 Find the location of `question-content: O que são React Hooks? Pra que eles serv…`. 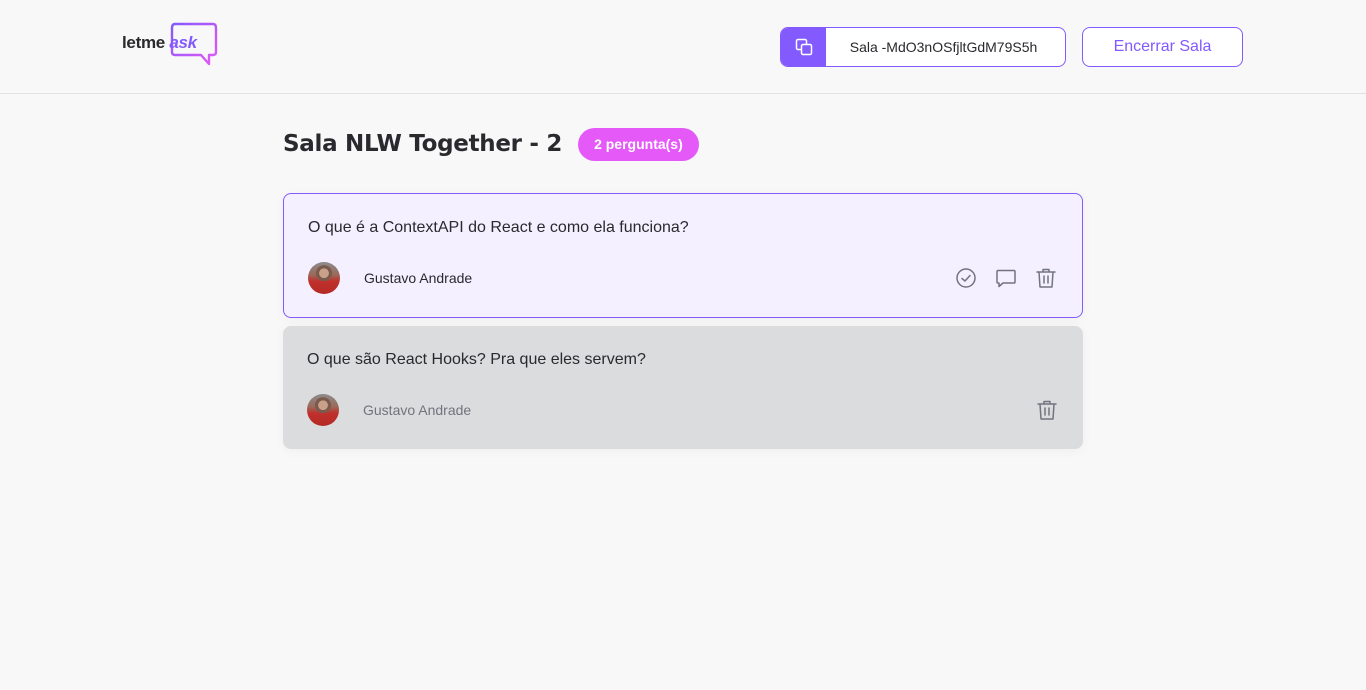

question-content: O que são React Hooks? Pra que eles serv… is located at coordinates (476, 359).